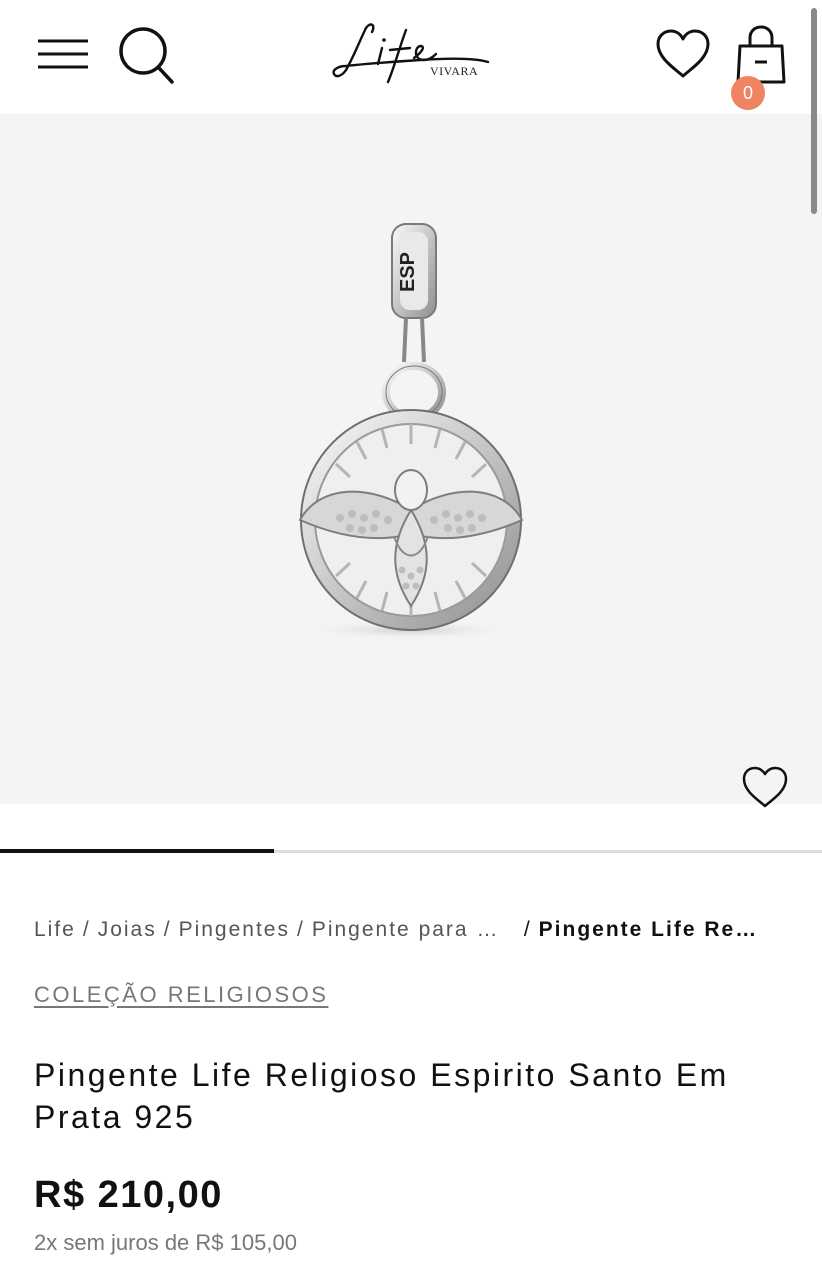 The image size is (822, 1280). I want to click on breadcrumb-item-joias: Joias, so click(127, 930).